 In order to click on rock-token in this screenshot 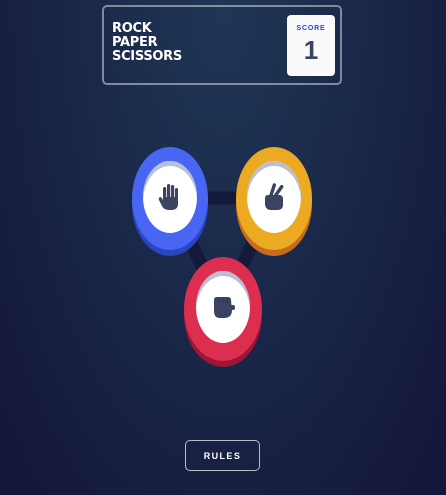, I will do `click(223, 309)`.